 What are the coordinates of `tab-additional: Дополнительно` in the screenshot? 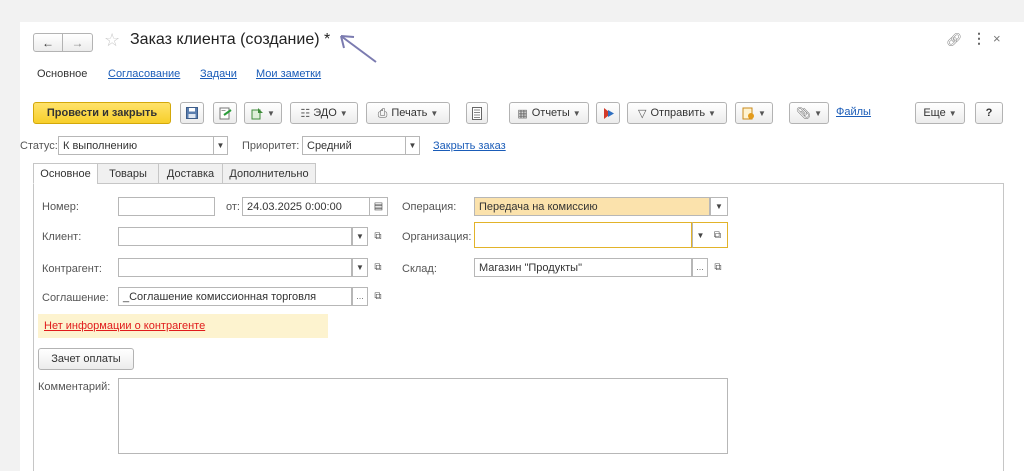 It's located at (269, 173).